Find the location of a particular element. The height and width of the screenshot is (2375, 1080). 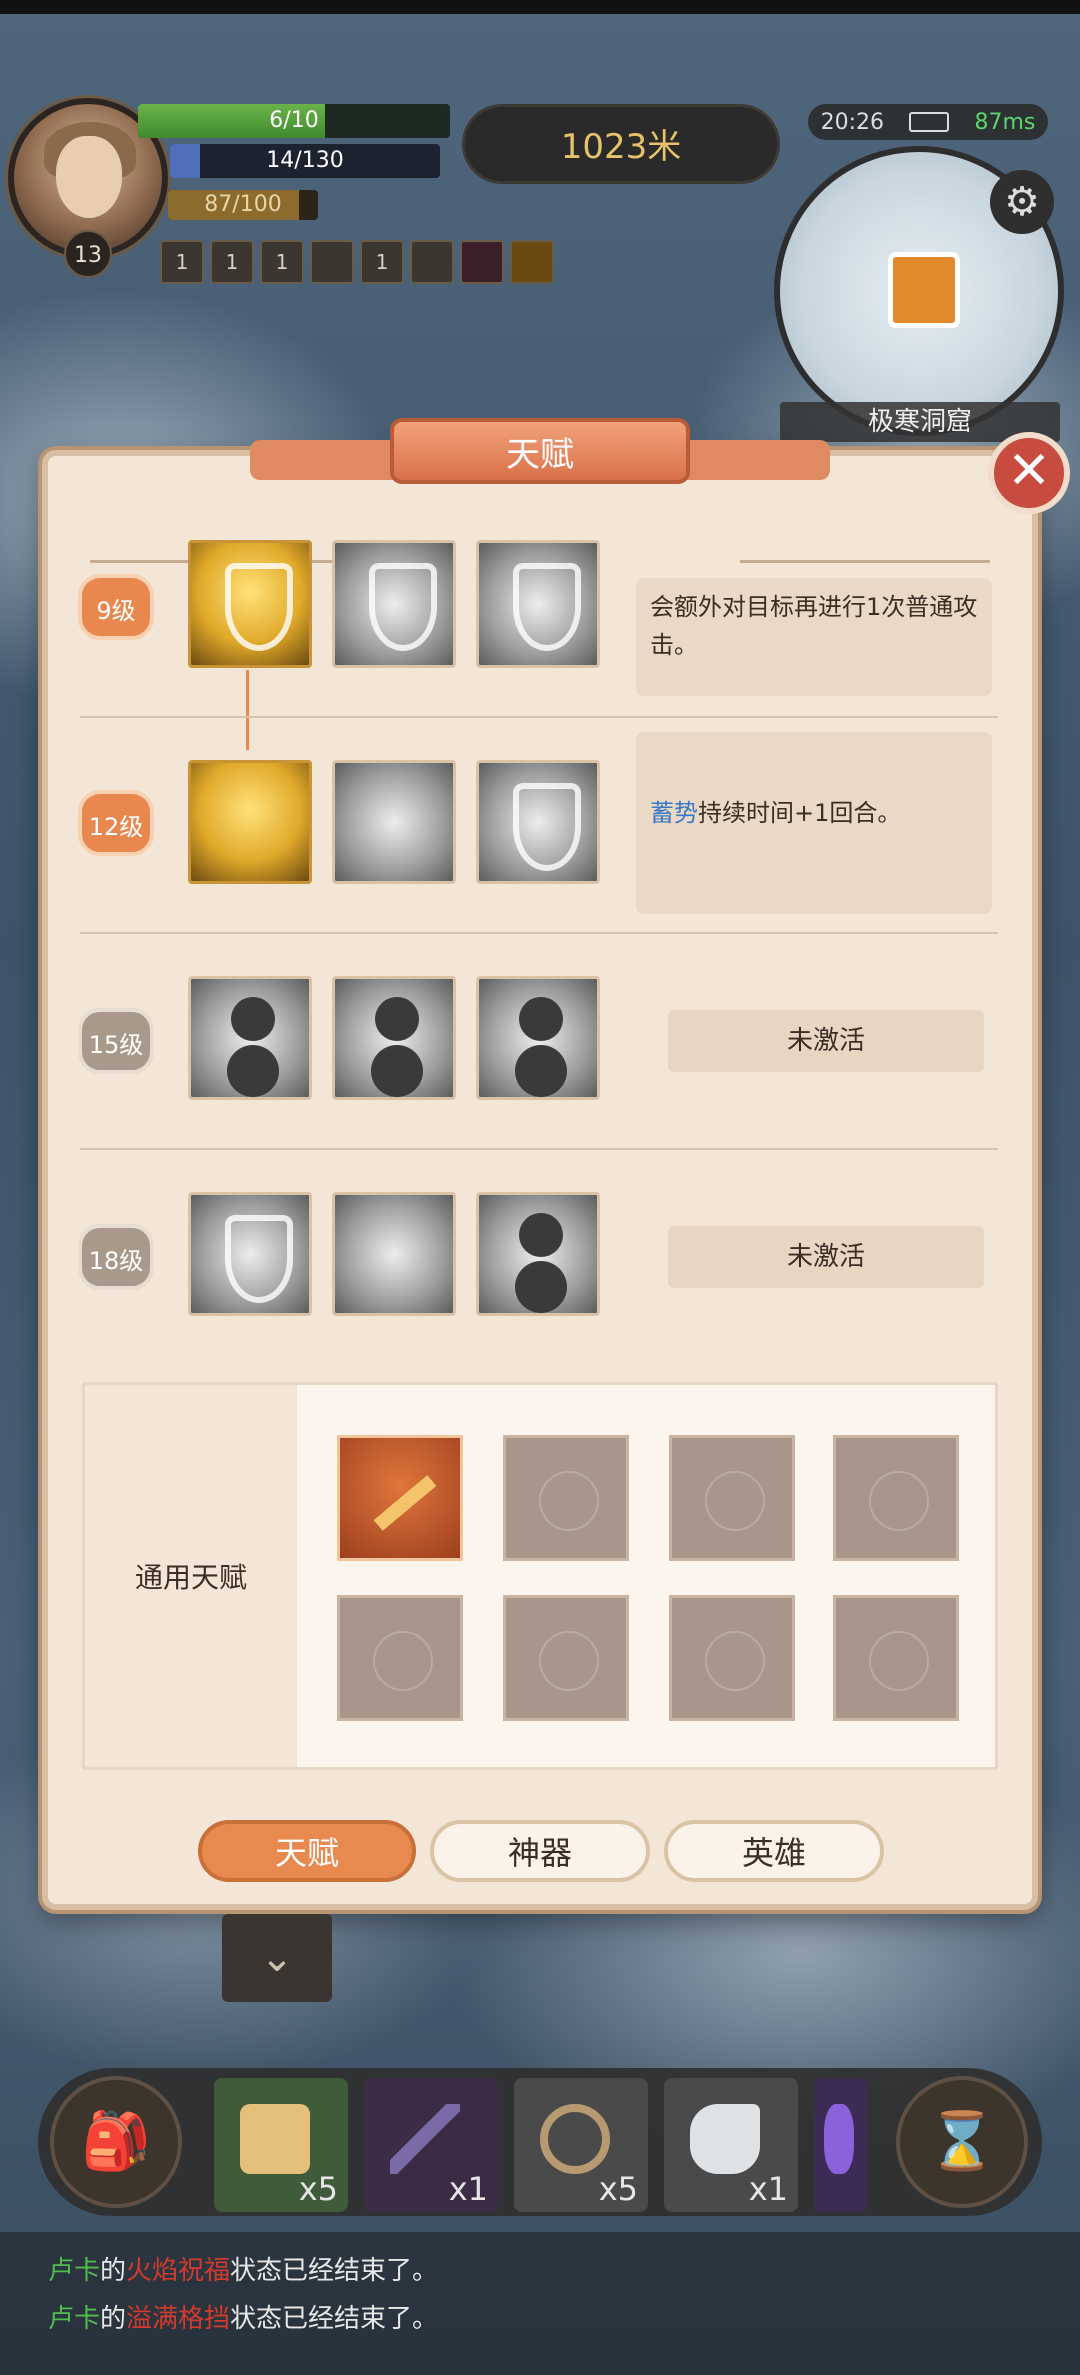

log-skill: 溢满格挡 is located at coordinates (178, 2319).